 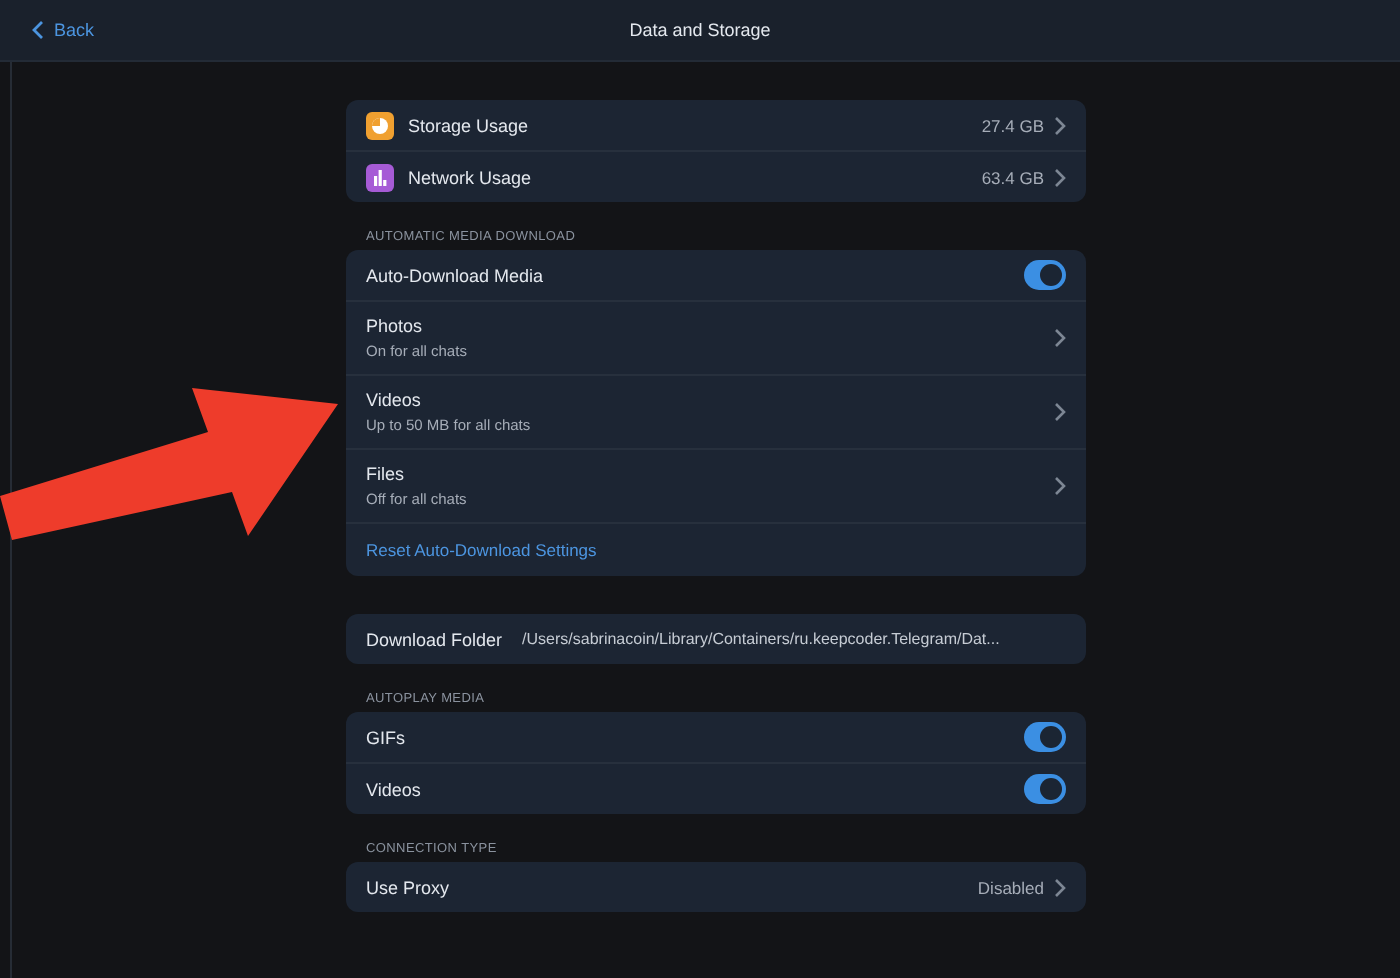 What do you see at coordinates (1010, 887) in the screenshot?
I see `row-value: Disabled` at bounding box center [1010, 887].